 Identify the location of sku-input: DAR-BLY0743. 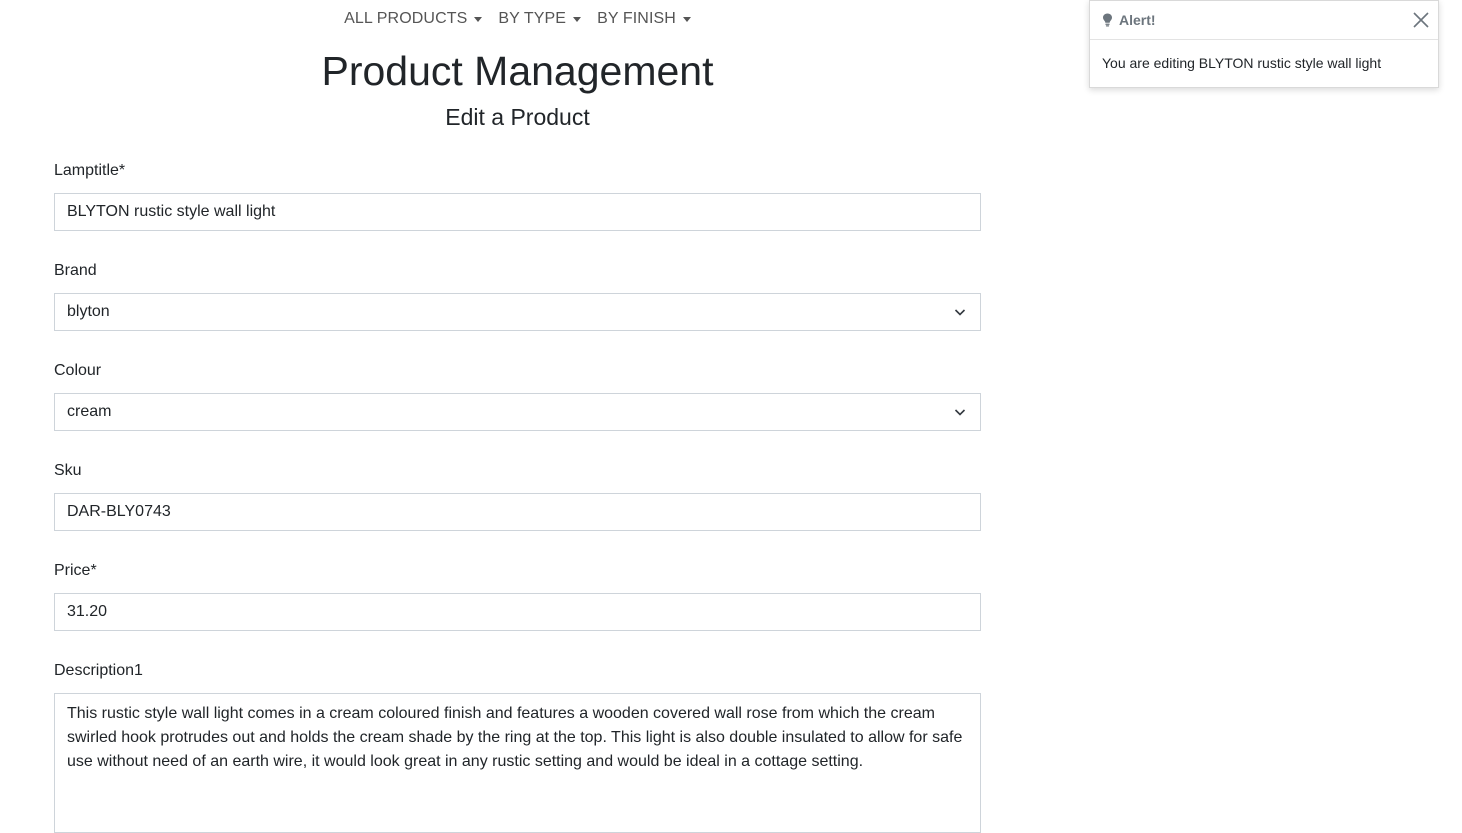
(517, 512).